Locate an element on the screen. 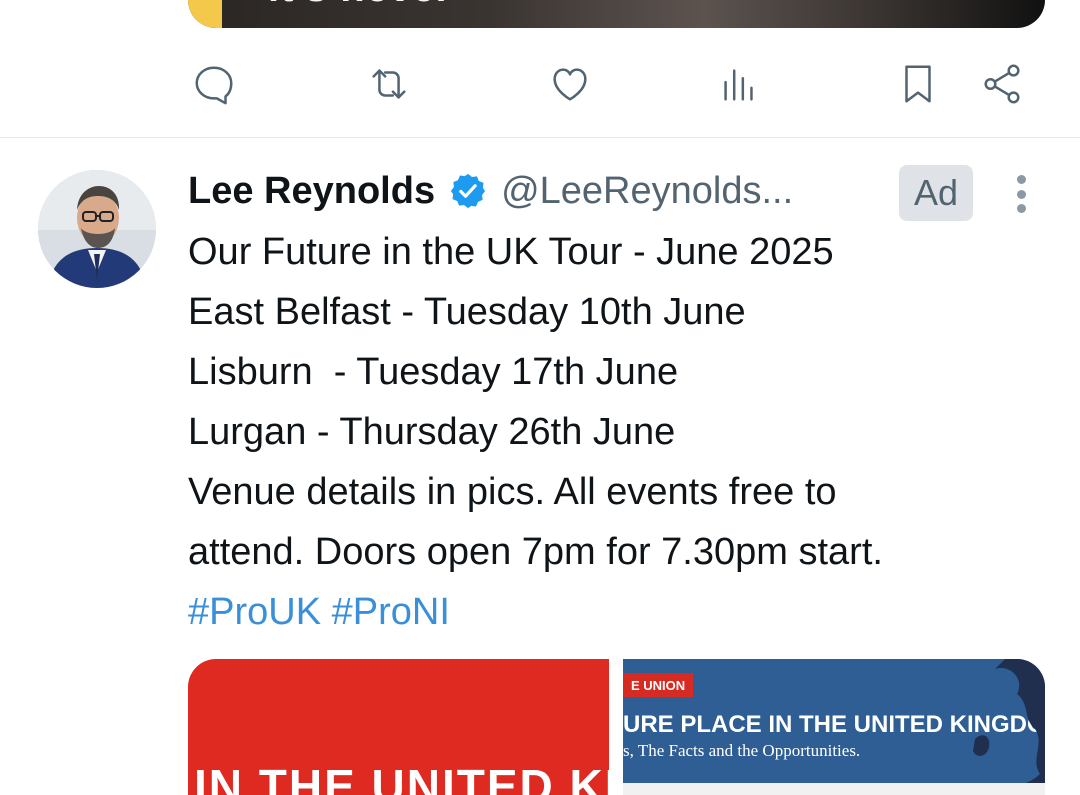 The width and height of the screenshot is (1080, 795). media-overlay-text: it's never is located at coordinates (360, 5).